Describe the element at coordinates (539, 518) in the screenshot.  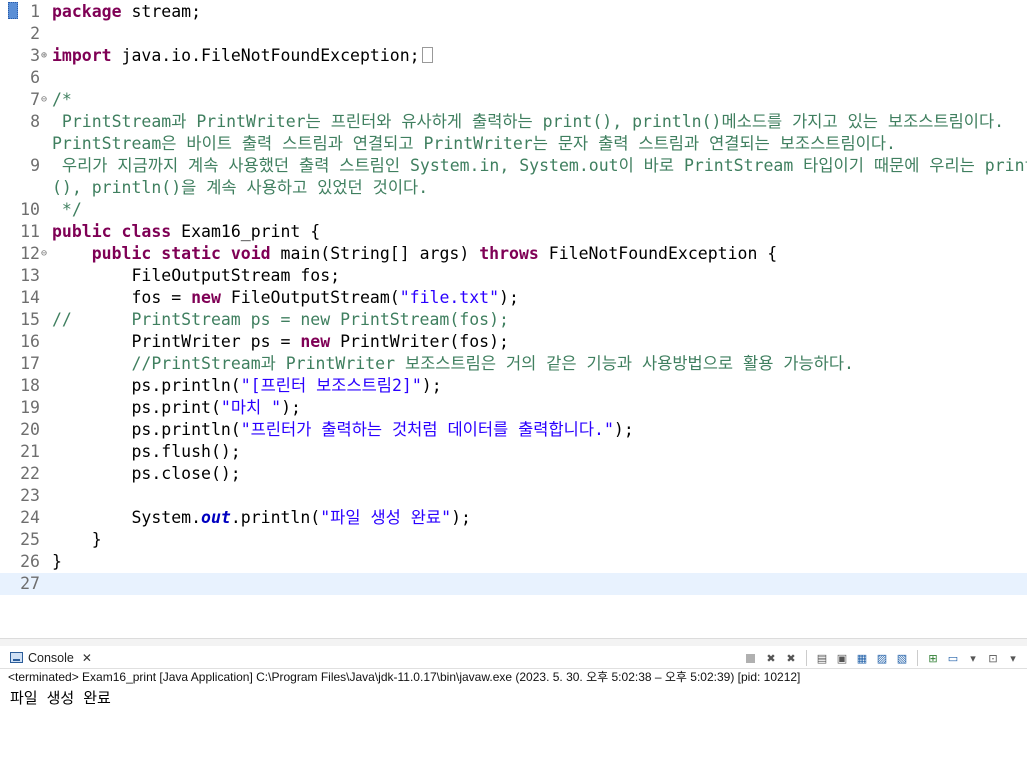
I see `code-text: System.out.println("파일 생성 완료");` at that location.